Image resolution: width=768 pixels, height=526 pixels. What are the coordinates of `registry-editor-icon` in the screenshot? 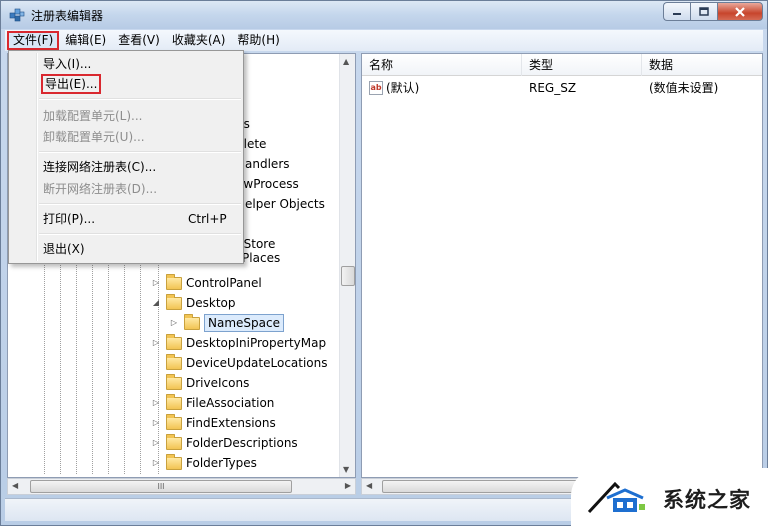 It's located at (17, 15).